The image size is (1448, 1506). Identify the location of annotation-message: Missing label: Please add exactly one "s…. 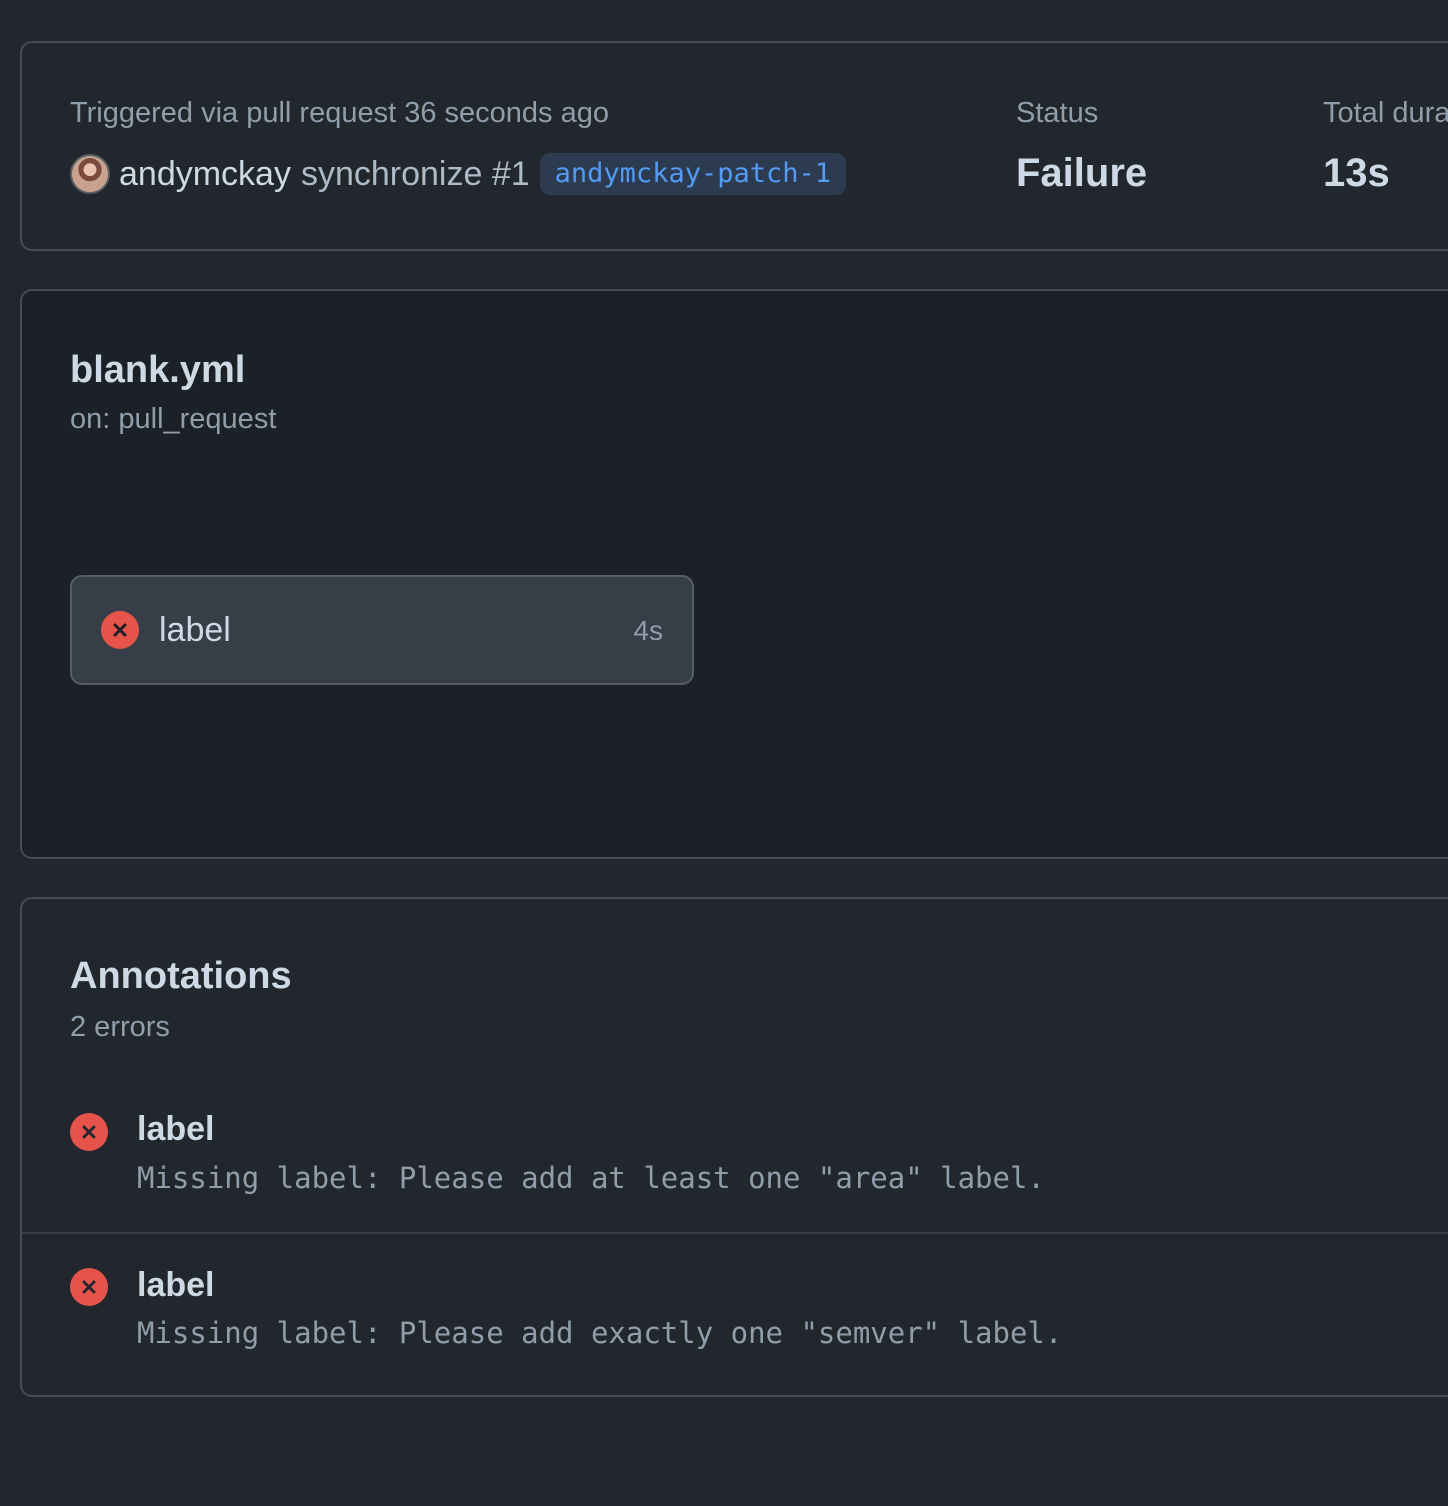
(600, 1333).